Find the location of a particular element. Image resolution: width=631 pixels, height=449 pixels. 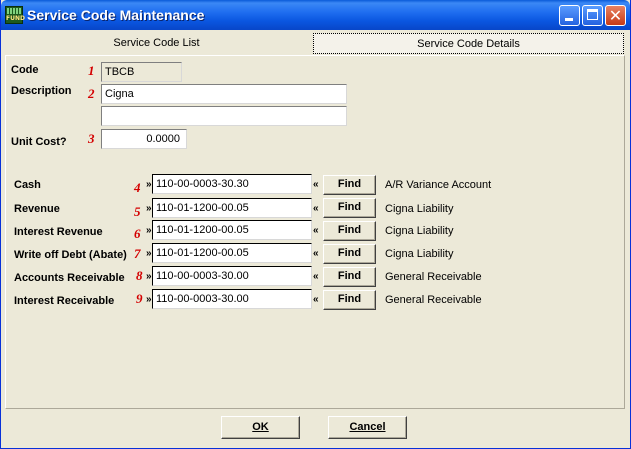

cash-find-button: Find is located at coordinates (349, 185).